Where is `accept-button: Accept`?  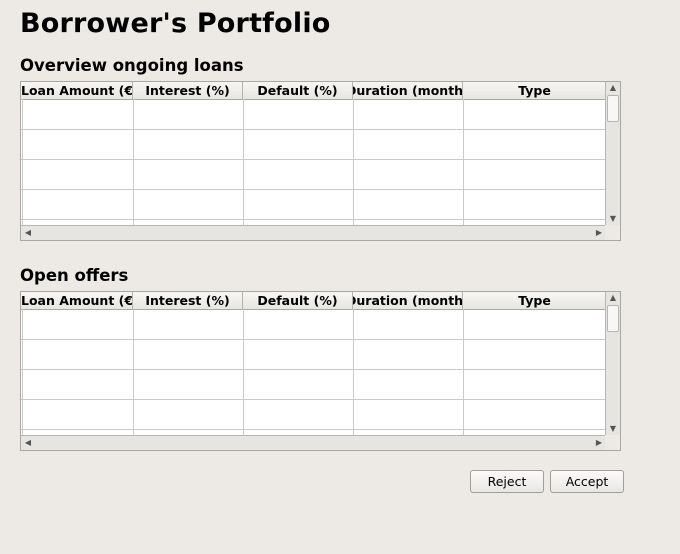 accept-button: Accept is located at coordinates (587, 481).